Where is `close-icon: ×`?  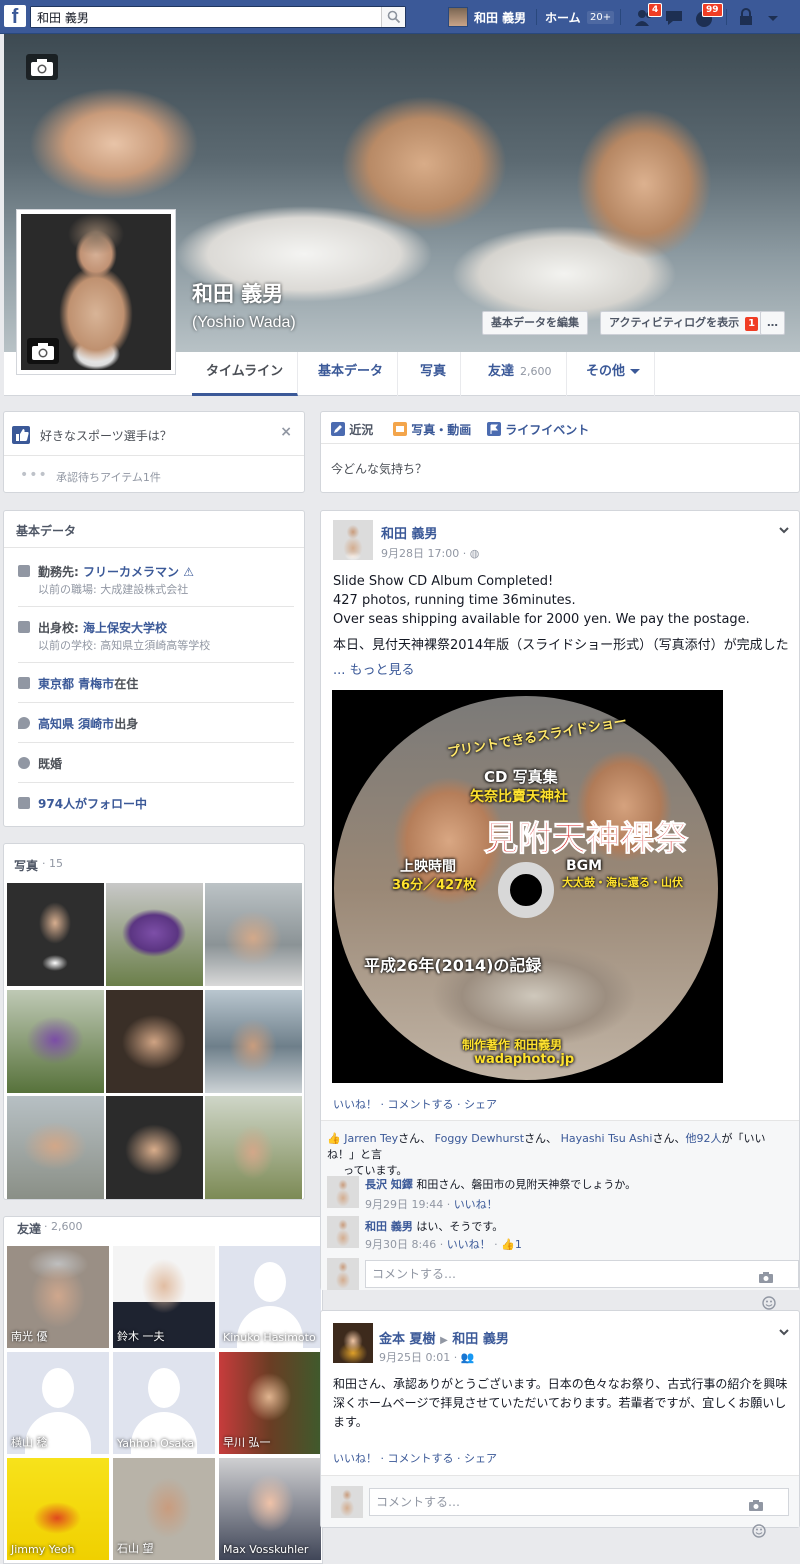 close-icon: × is located at coordinates (286, 432).